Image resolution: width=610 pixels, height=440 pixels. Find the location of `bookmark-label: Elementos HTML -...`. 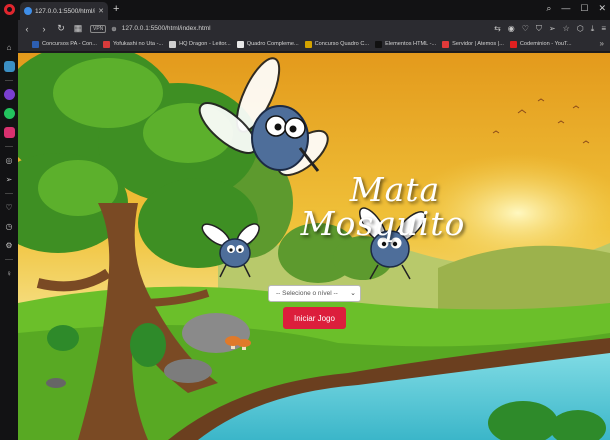

bookmark-label: Elementos HTML -... is located at coordinates (411, 44).